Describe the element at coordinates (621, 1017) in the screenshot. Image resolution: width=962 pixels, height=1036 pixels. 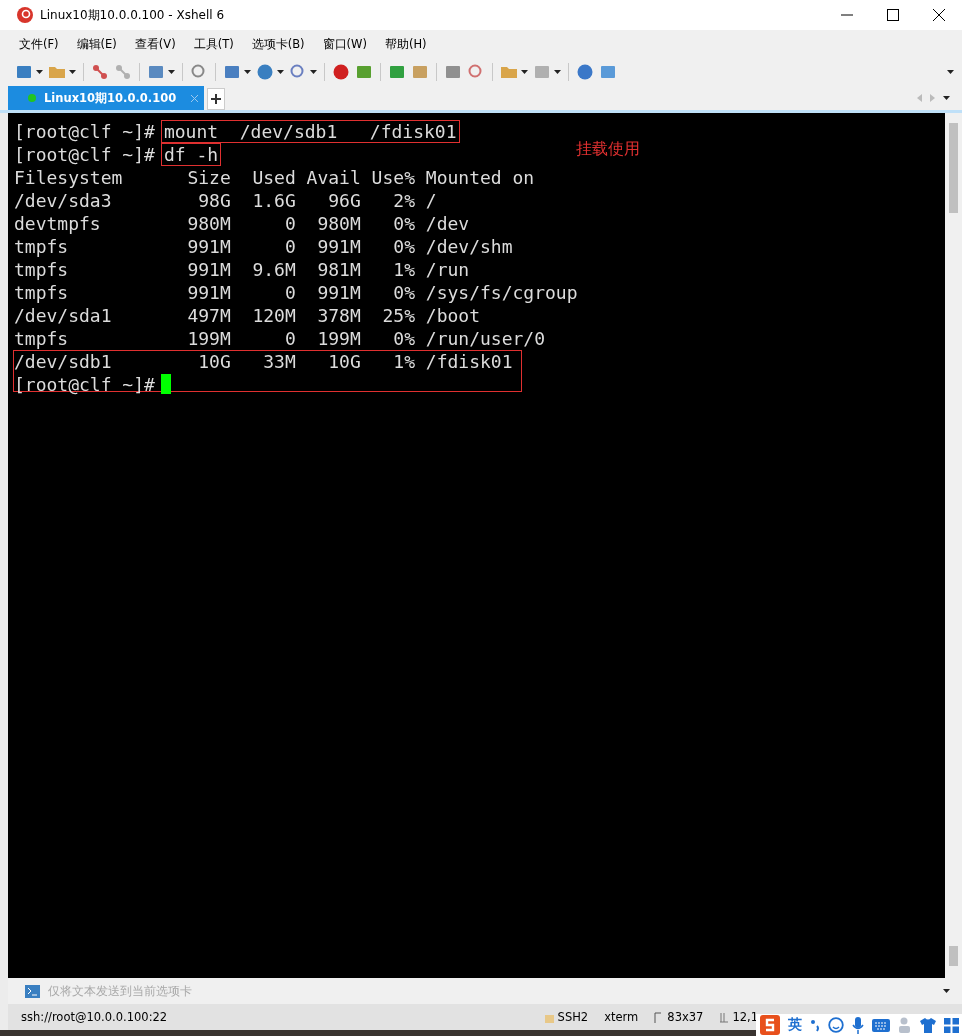
I see `terminal-type-label: xterm` at that location.